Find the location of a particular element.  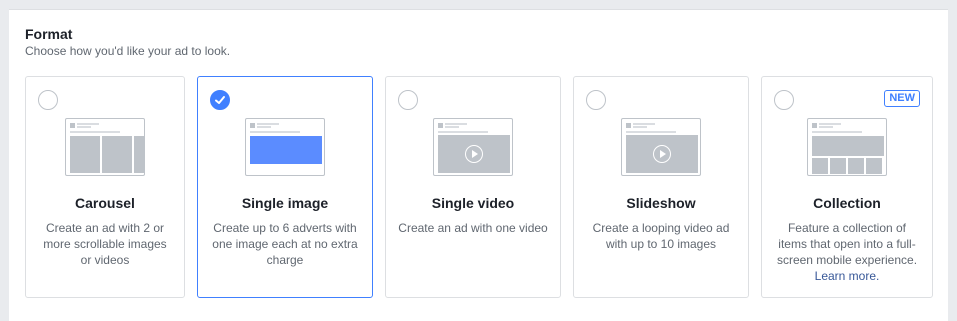

option-title: Slideshow is located at coordinates (661, 203).